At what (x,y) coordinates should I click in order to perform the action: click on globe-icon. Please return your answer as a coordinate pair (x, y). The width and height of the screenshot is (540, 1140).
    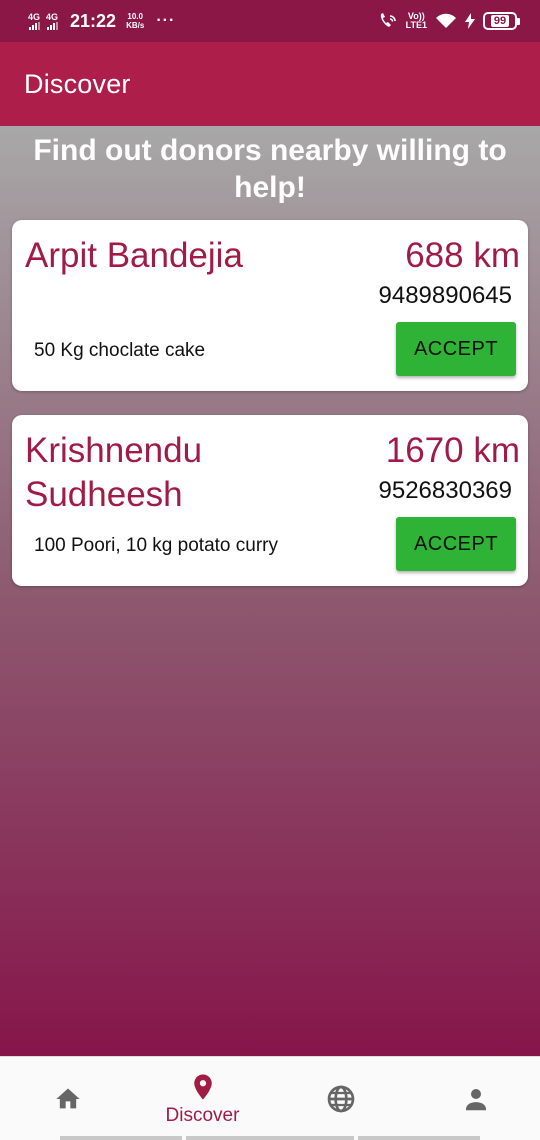
    Looking at the image, I should click on (341, 1099).